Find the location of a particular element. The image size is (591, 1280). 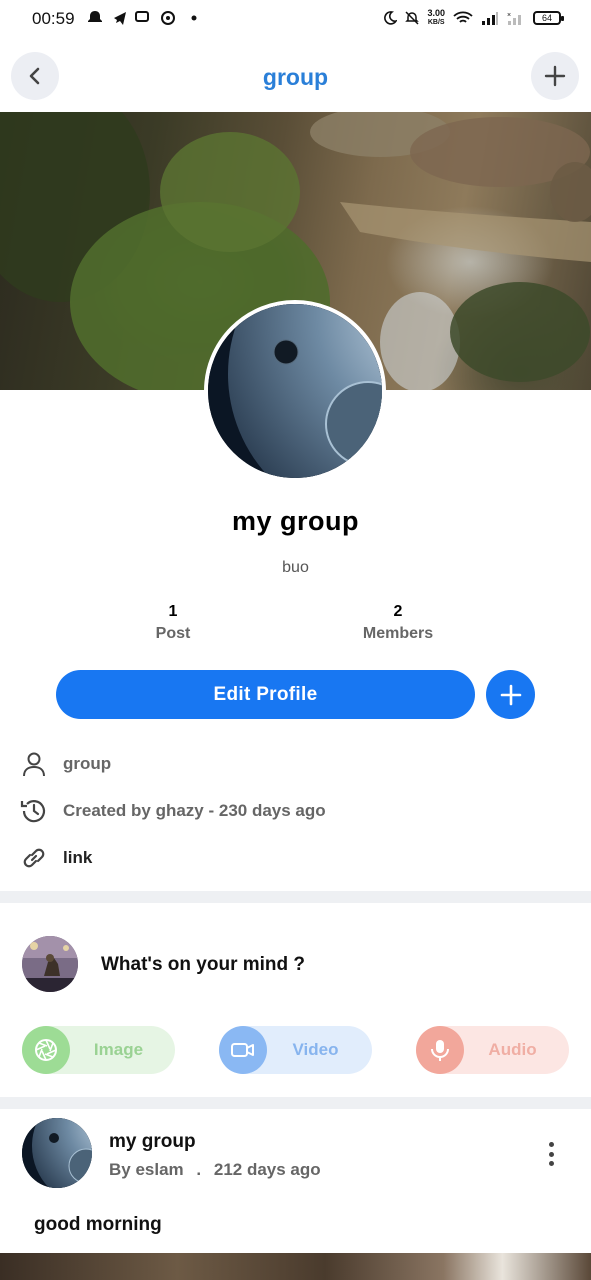

wifi-icon is located at coordinates (463, 17).